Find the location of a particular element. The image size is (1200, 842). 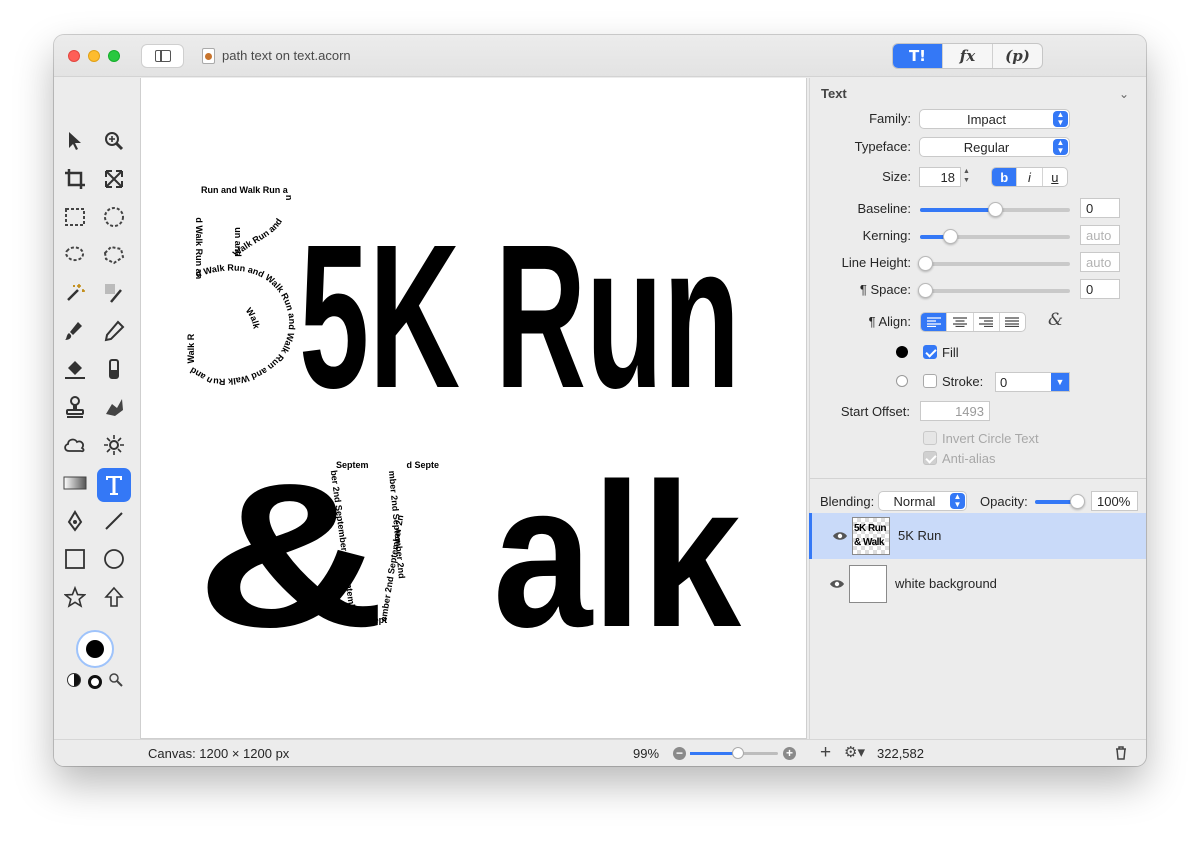

collapse-section-chevron-icon: ⌄ is located at coordinates (1124, 94).